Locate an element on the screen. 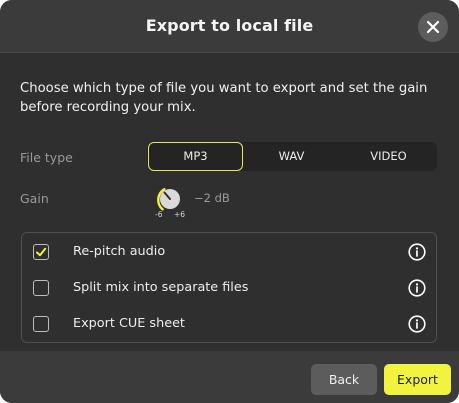 This screenshot has height=403, width=459. checkmark-icon is located at coordinates (41, 252).